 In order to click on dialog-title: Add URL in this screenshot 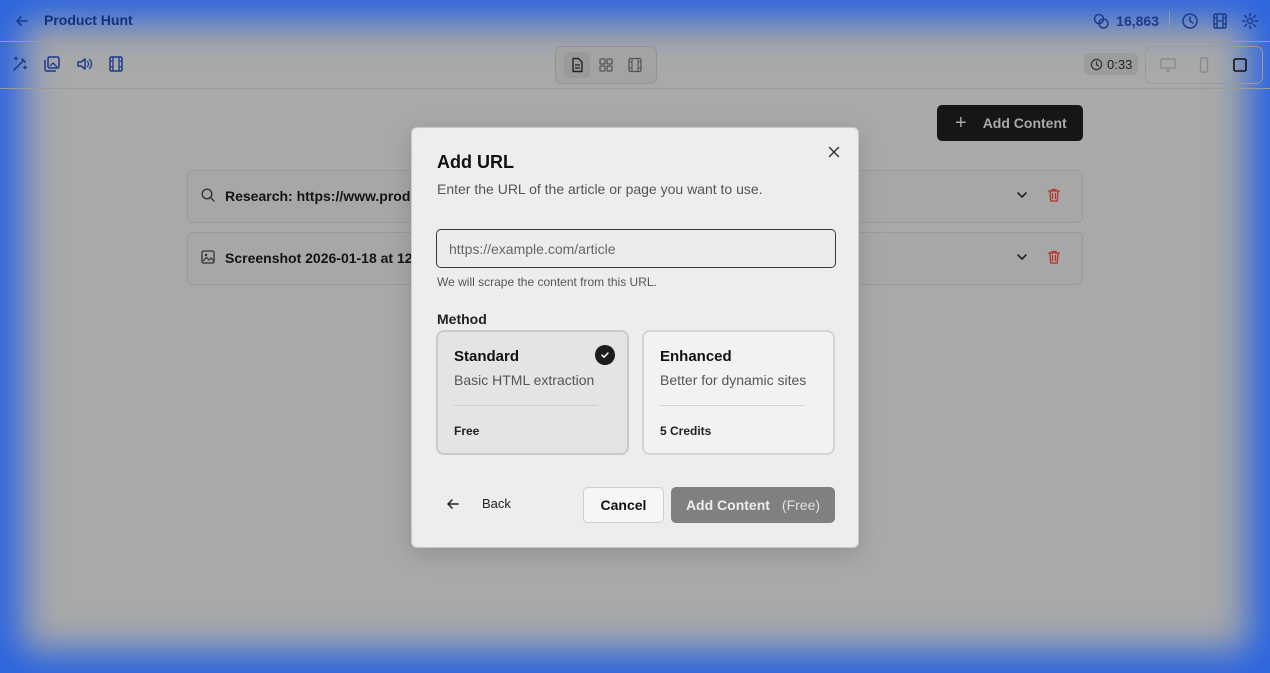, I will do `click(475, 162)`.